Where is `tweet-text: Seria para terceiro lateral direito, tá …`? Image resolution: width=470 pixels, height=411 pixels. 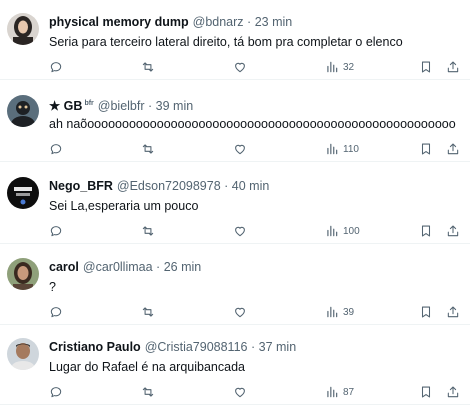
tweet-text: Seria para terceiro lateral direito, tá … is located at coordinates (226, 42).